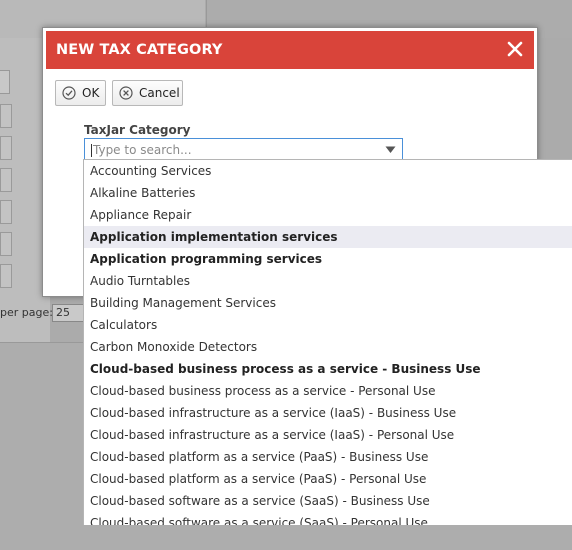  Describe the element at coordinates (328, 281) in the screenshot. I see `dropdown-option: Audio Turntables` at that location.